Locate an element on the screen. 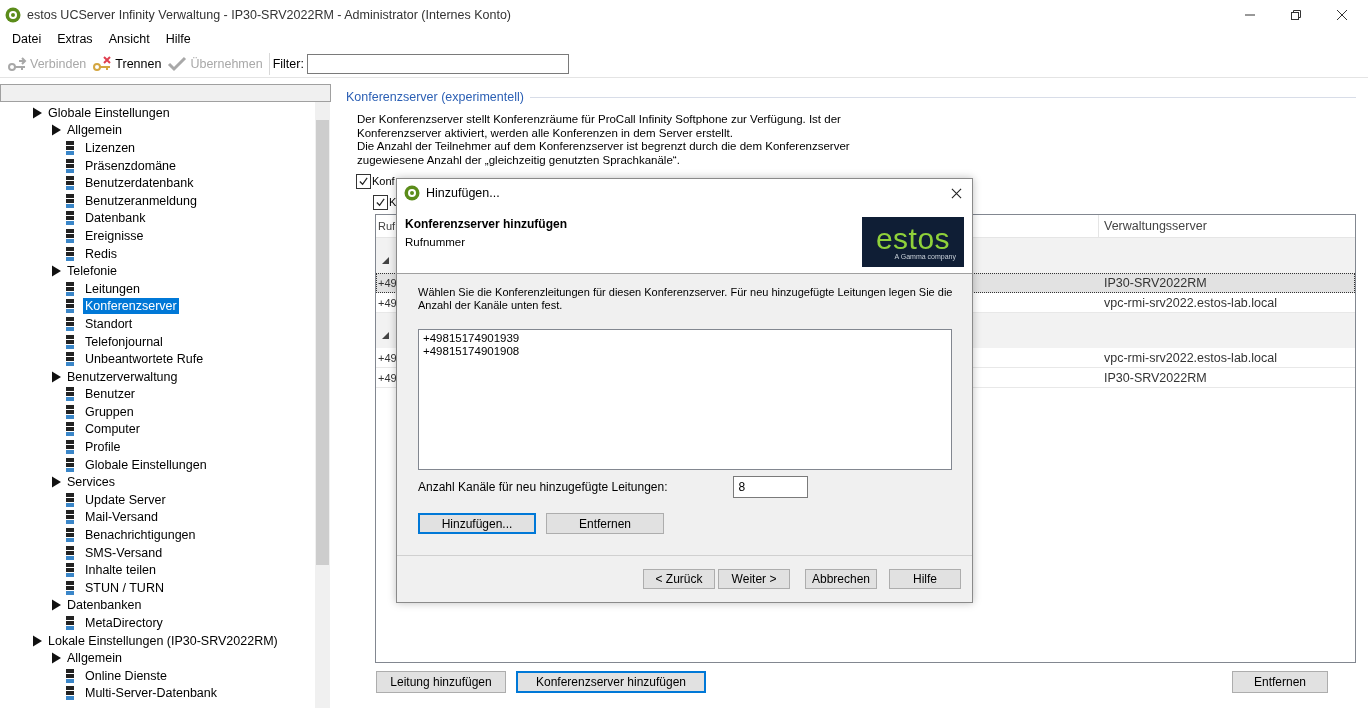  tree-item: Präsenzdomäne is located at coordinates (131, 165).